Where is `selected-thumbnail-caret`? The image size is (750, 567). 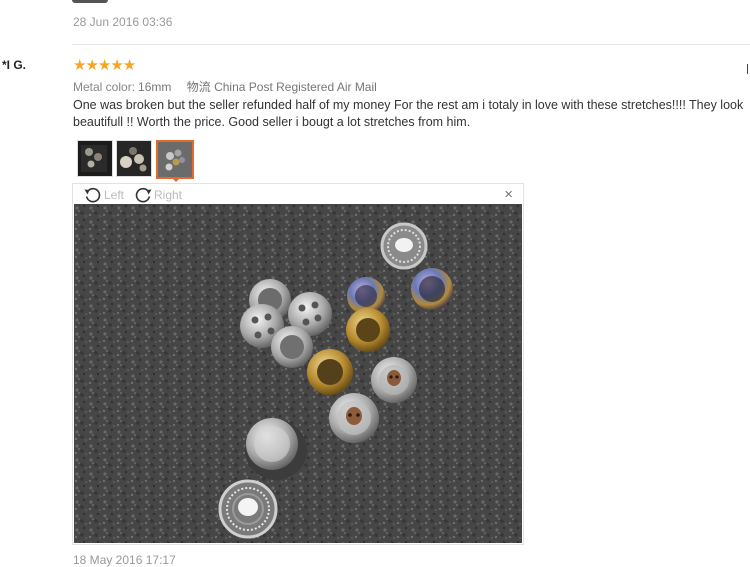 selected-thumbnail-caret is located at coordinates (176, 179).